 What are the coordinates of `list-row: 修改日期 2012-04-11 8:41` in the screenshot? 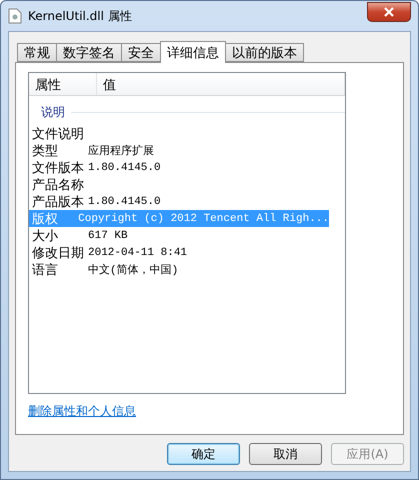 It's located at (179, 252).